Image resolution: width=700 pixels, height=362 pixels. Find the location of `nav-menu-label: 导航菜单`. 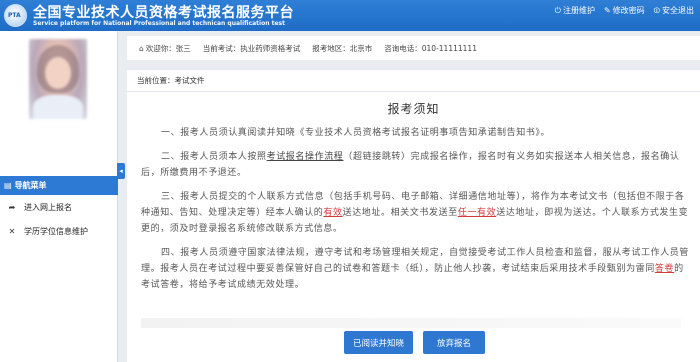

nav-menu-label: 导航菜单 is located at coordinates (30, 185).